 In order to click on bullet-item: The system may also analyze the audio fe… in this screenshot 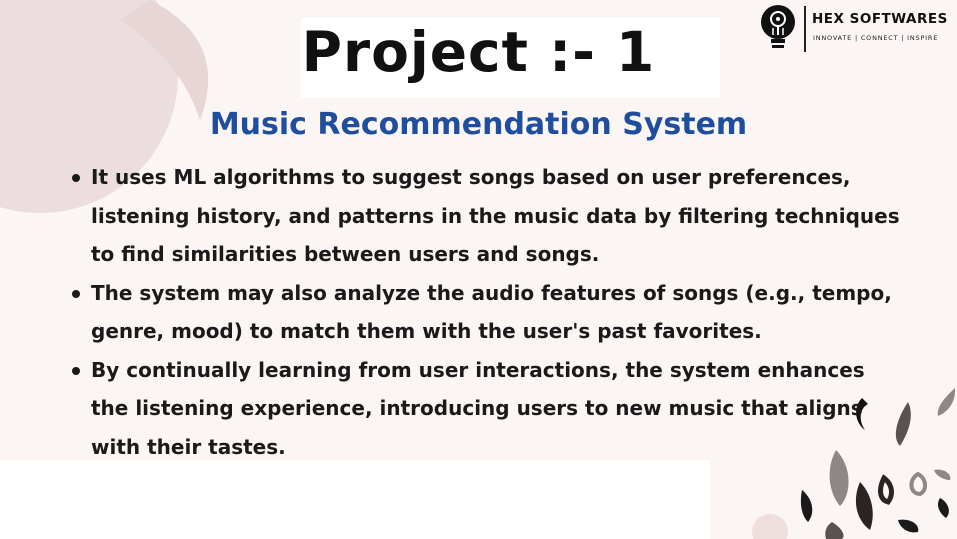, I will do `click(488, 312)`.